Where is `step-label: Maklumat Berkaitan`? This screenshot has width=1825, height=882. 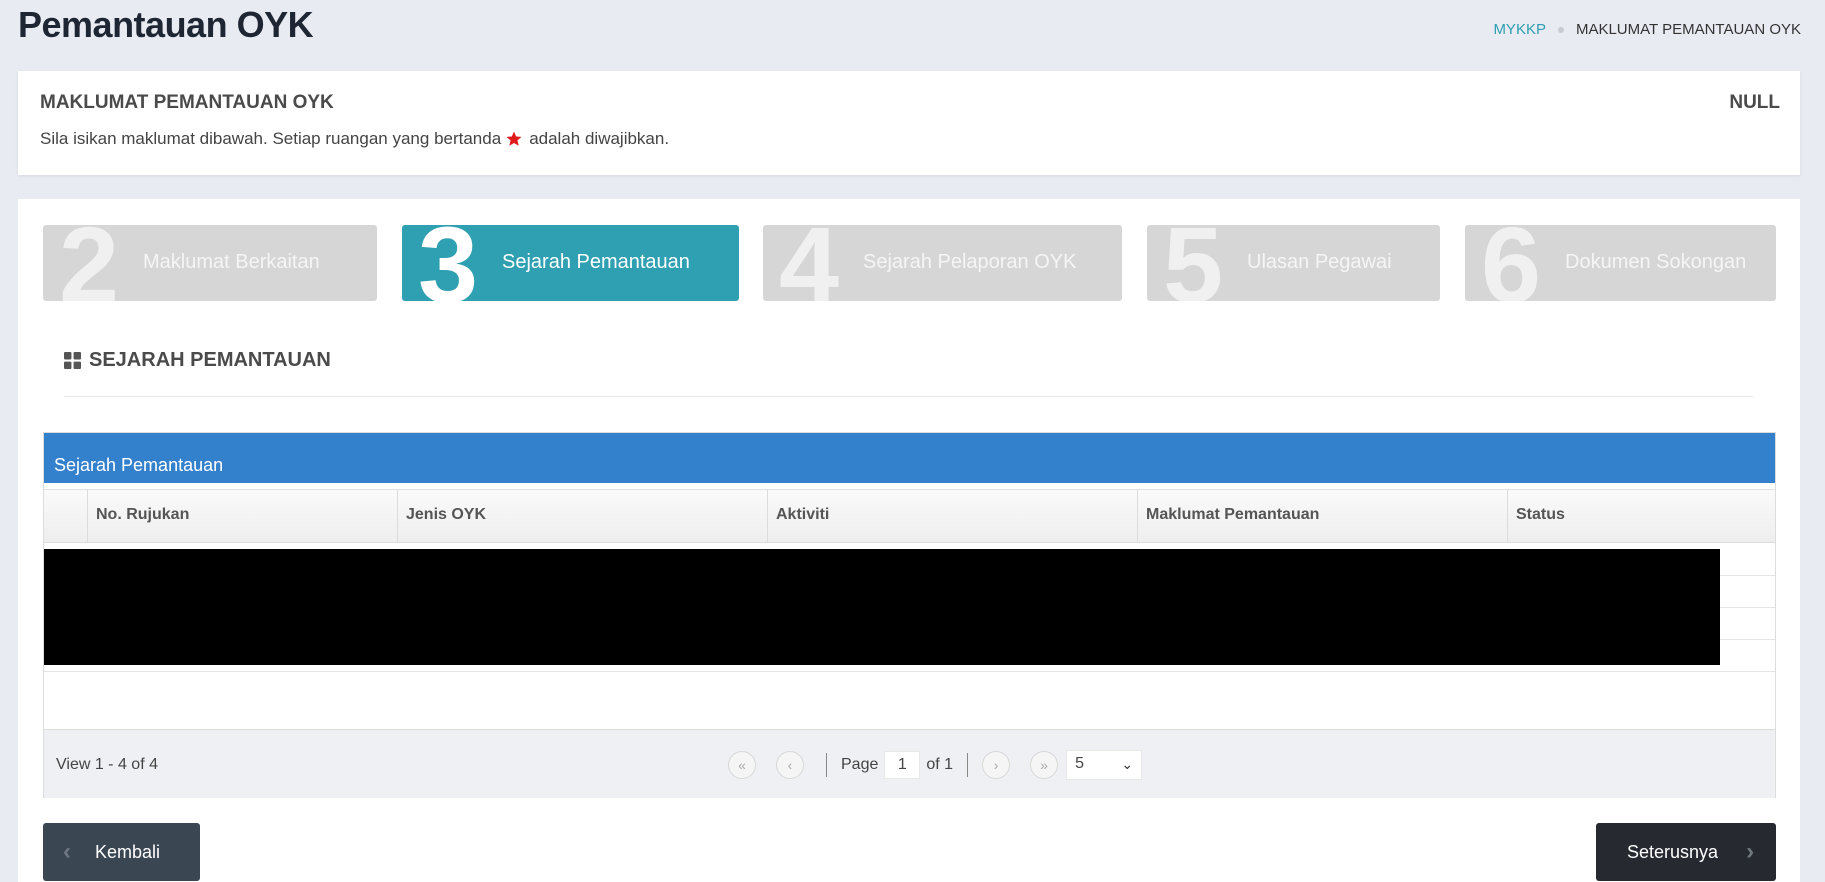 step-label: Maklumat Berkaitan is located at coordinates (231, 262).